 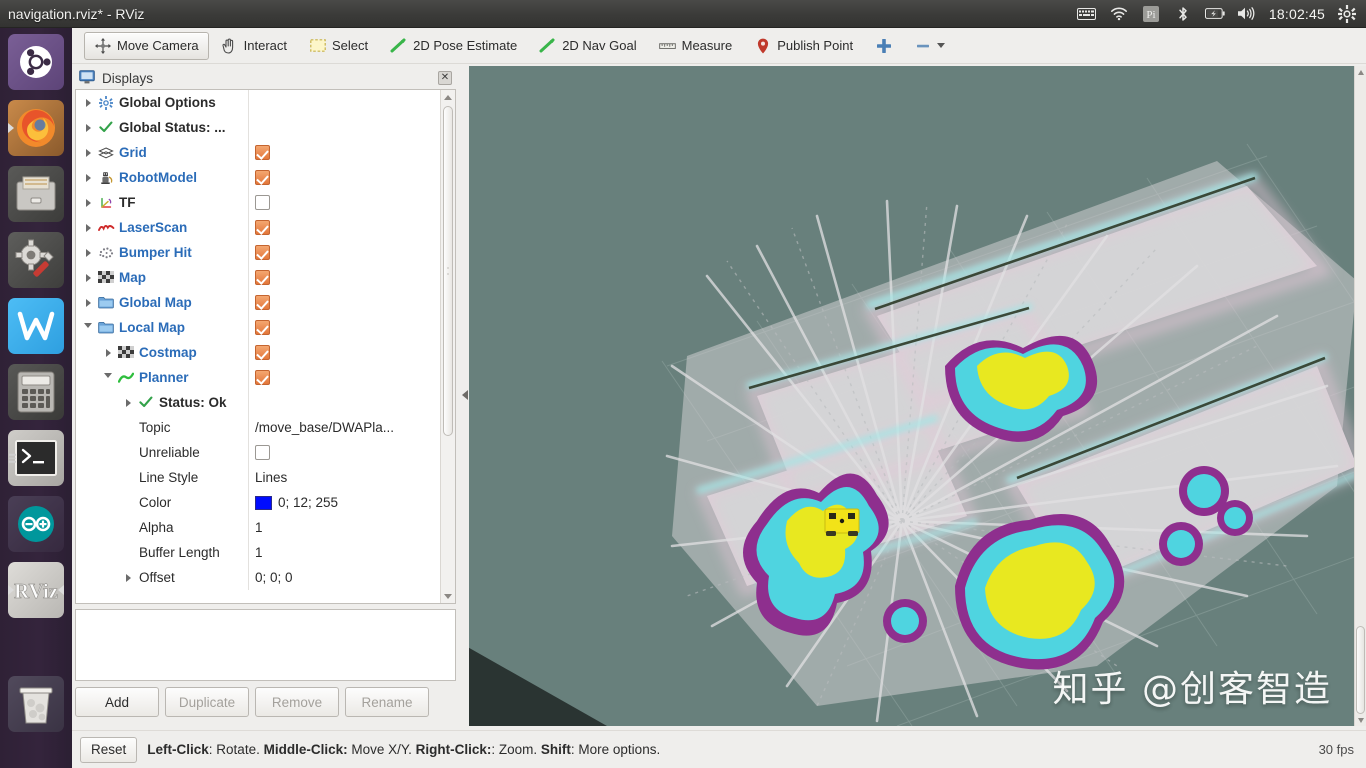 I want to click on launcher-item-arduino, so click(x=36, y=524).